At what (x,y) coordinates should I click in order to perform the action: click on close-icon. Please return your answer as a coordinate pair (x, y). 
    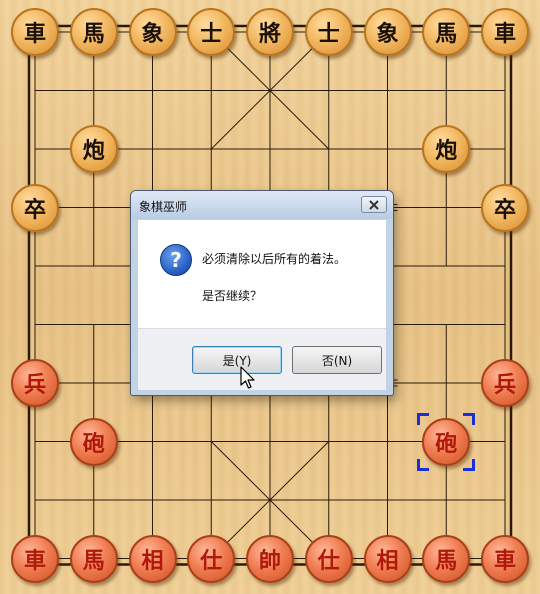
    Looking at the image, I should click on (374, 204).